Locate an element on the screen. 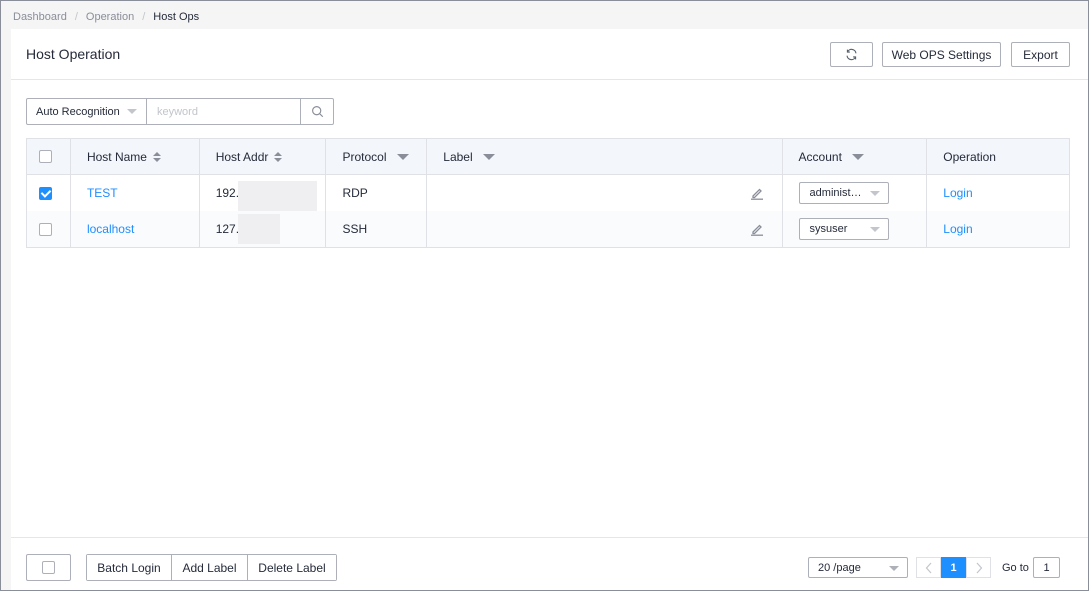 This screenshot has width=1089, height=591. card-header: Host Operation Web OPS Settings Export is located at coordinates (549, 54).